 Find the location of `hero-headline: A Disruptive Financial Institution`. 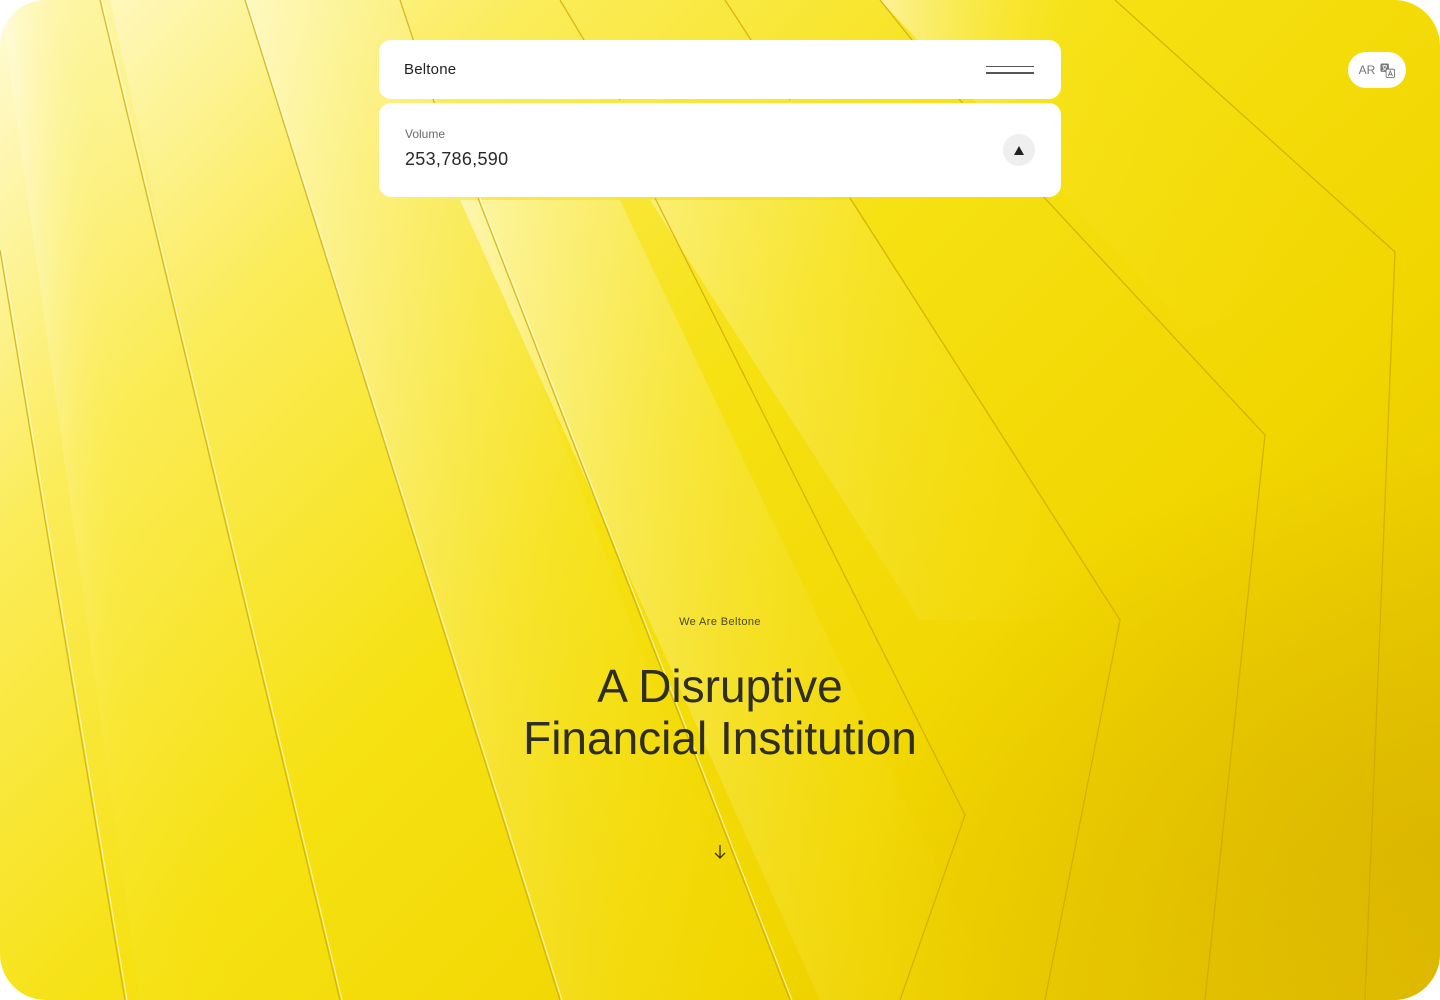

hero-headline: A Disruptive Financial Institution is located at coordinates (720, 712).